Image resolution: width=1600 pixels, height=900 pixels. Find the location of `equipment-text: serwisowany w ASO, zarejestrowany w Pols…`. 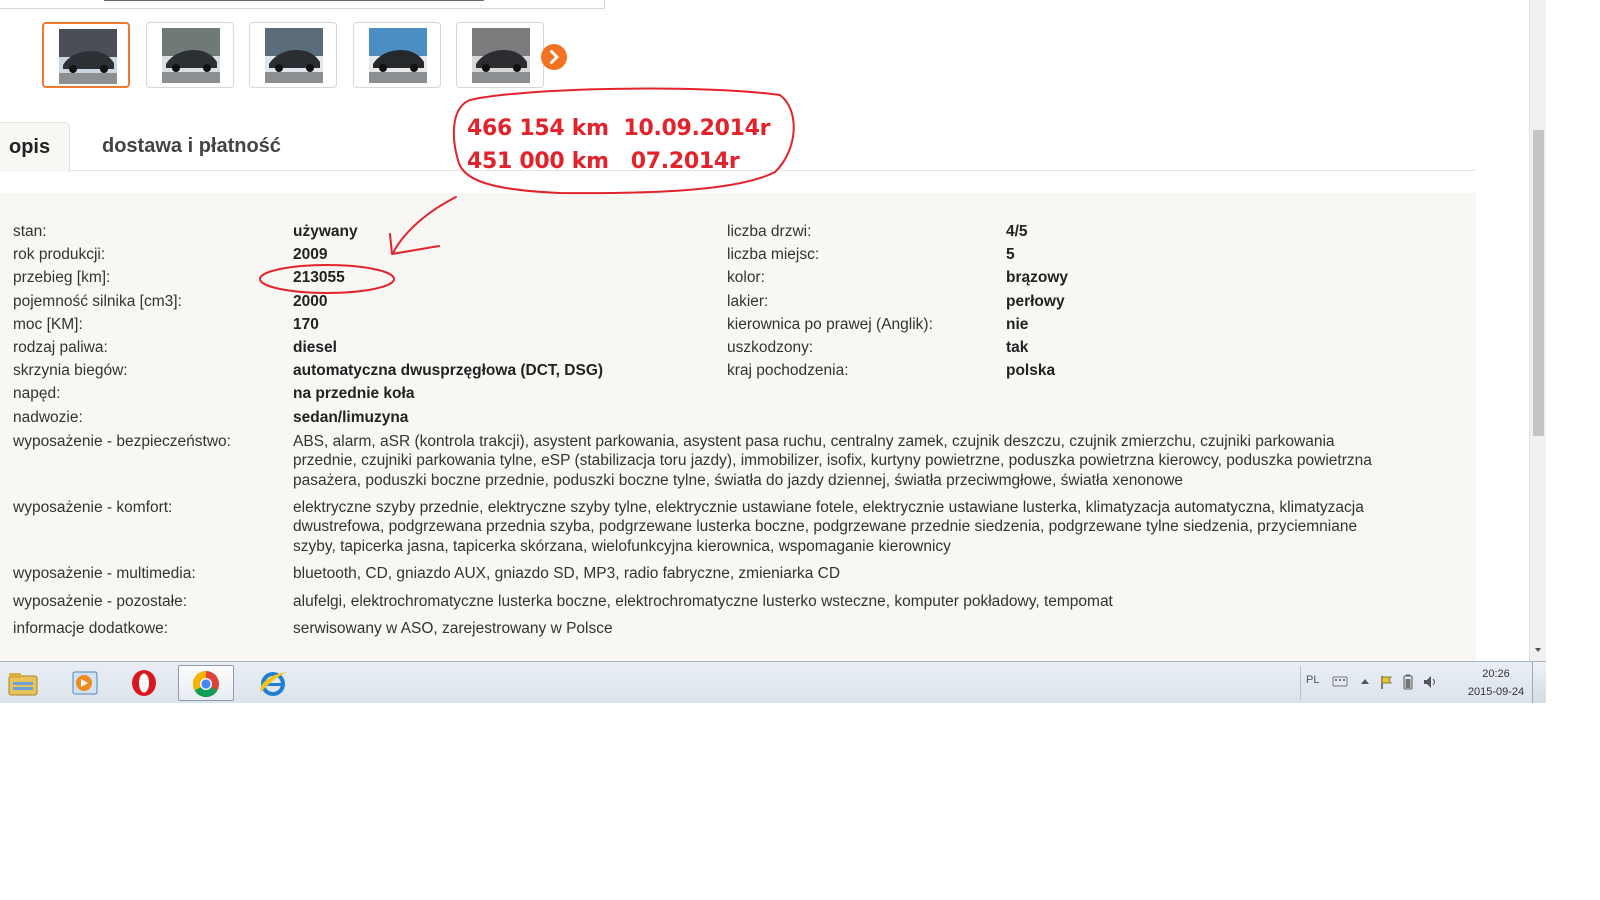

equipment-text: serwisowany w ASO, zarejestrowany w Pols… is located at coordinates (453, 628).